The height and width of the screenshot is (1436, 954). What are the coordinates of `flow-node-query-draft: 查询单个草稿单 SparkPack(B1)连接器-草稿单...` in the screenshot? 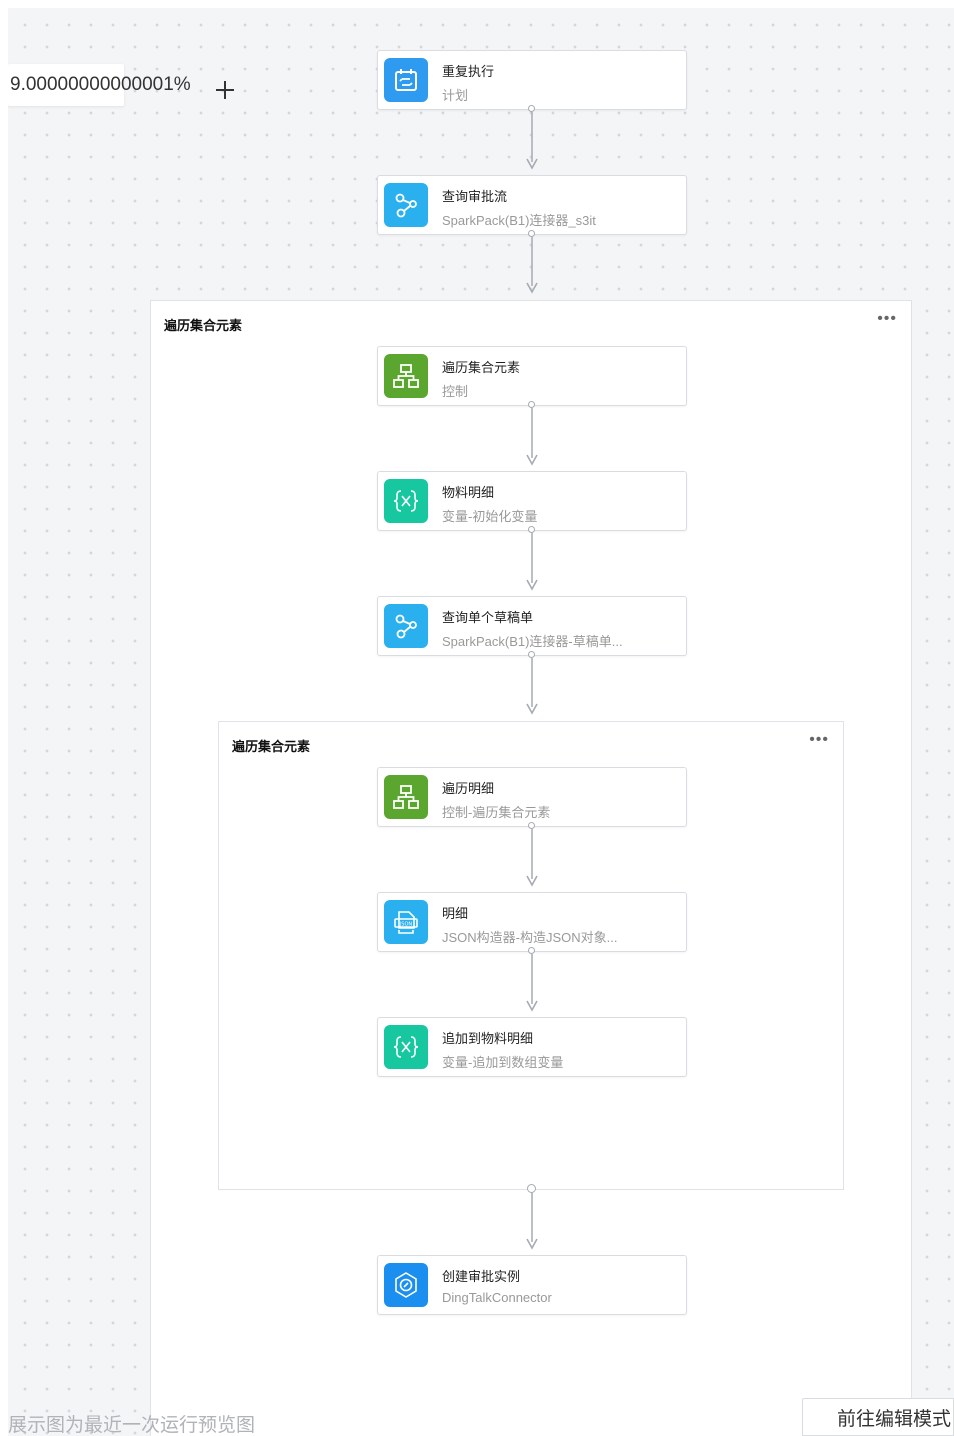 It's located at (532, 626).